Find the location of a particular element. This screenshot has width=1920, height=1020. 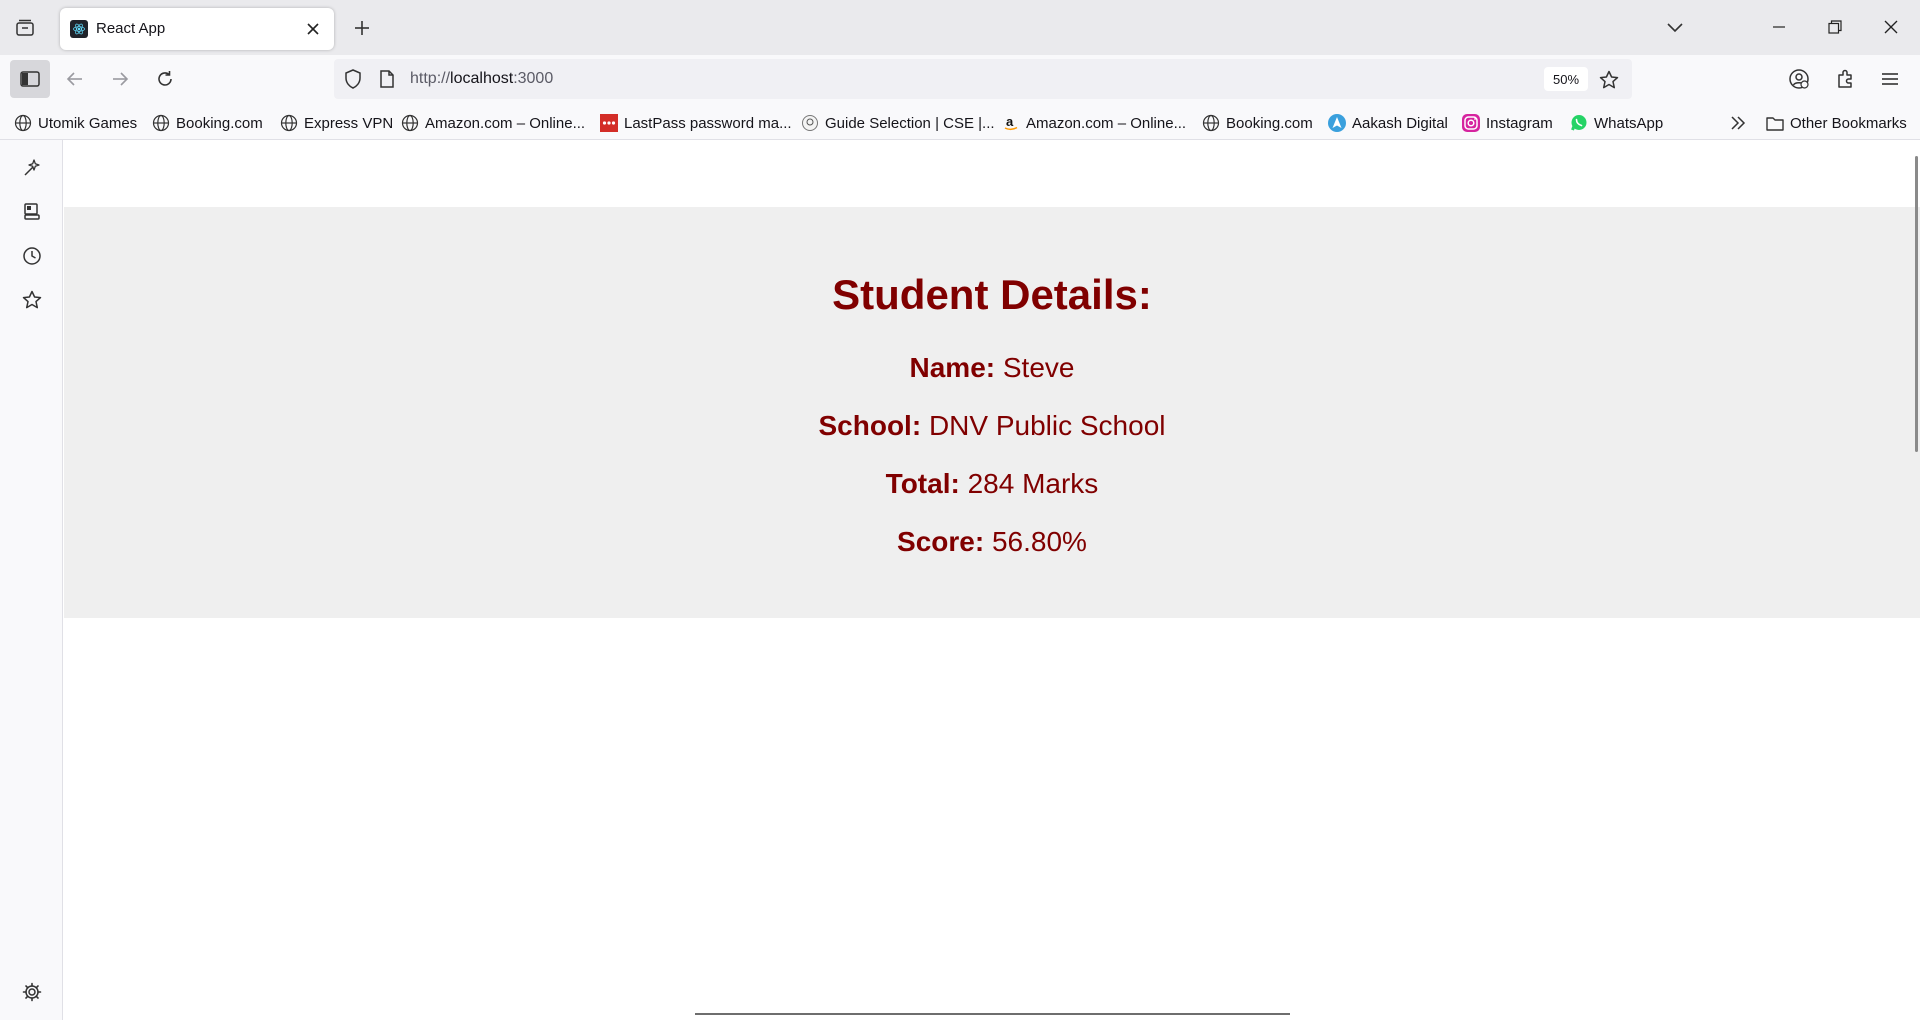

navigation-toolbar: http://localhost:3000 50% is located at coordinates (960, 80).